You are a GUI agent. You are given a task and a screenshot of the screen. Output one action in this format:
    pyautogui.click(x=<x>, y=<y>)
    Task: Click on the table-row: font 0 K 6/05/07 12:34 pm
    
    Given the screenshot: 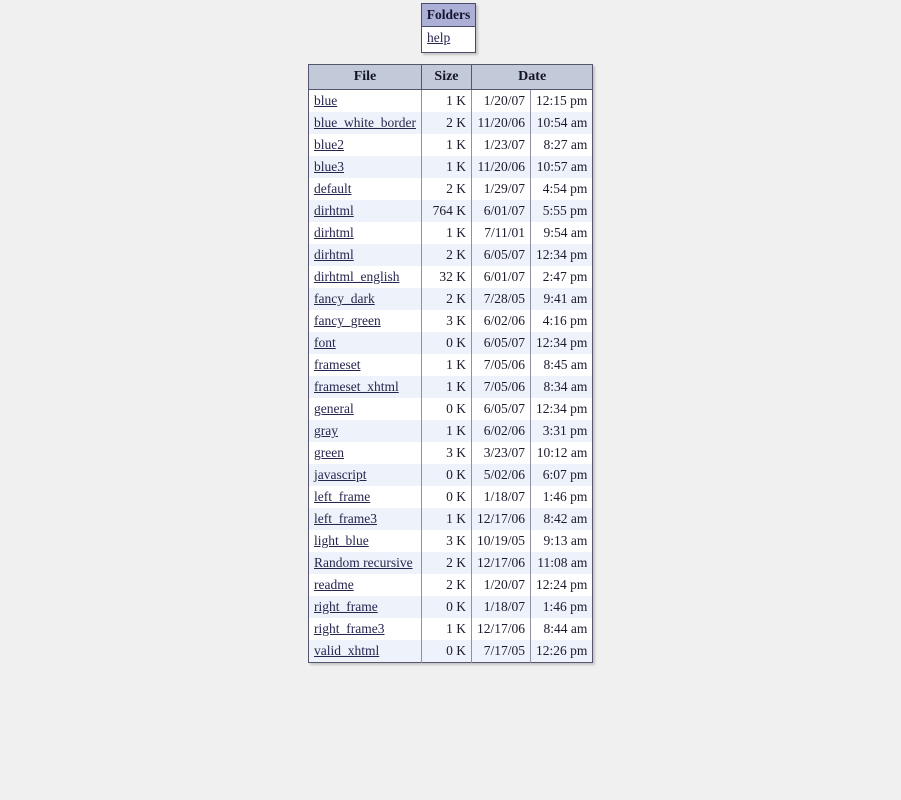 What is the action you would take?
    pyautogui.click(x=450, y=343)
    